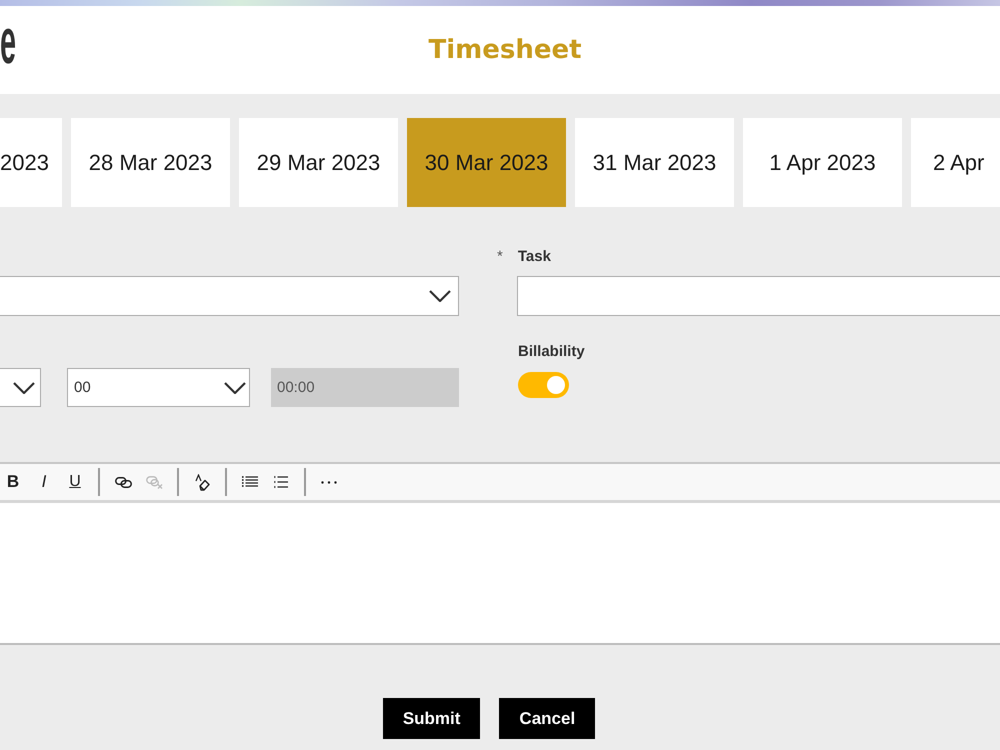 The width and height of the screenshot is (1000, 750). Describe the element at coordinates (154, 482) in the screenshot. I see `unlink-icon` at that location.